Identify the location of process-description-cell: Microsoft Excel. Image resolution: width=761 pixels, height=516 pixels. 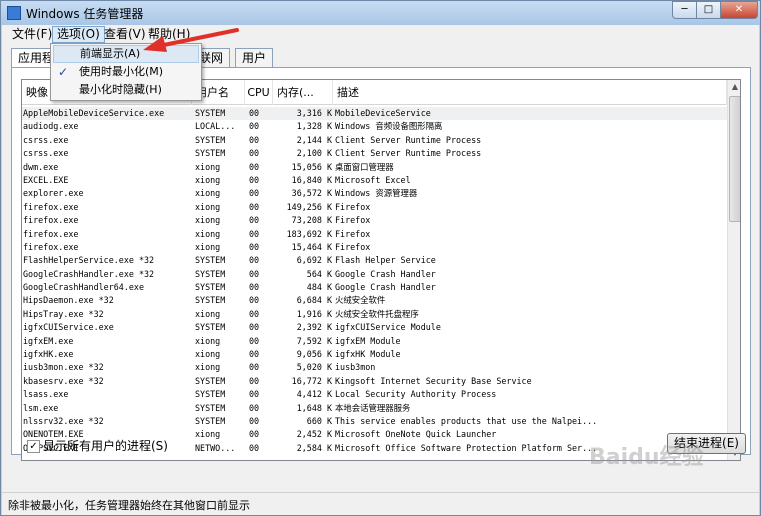
(373, 179).